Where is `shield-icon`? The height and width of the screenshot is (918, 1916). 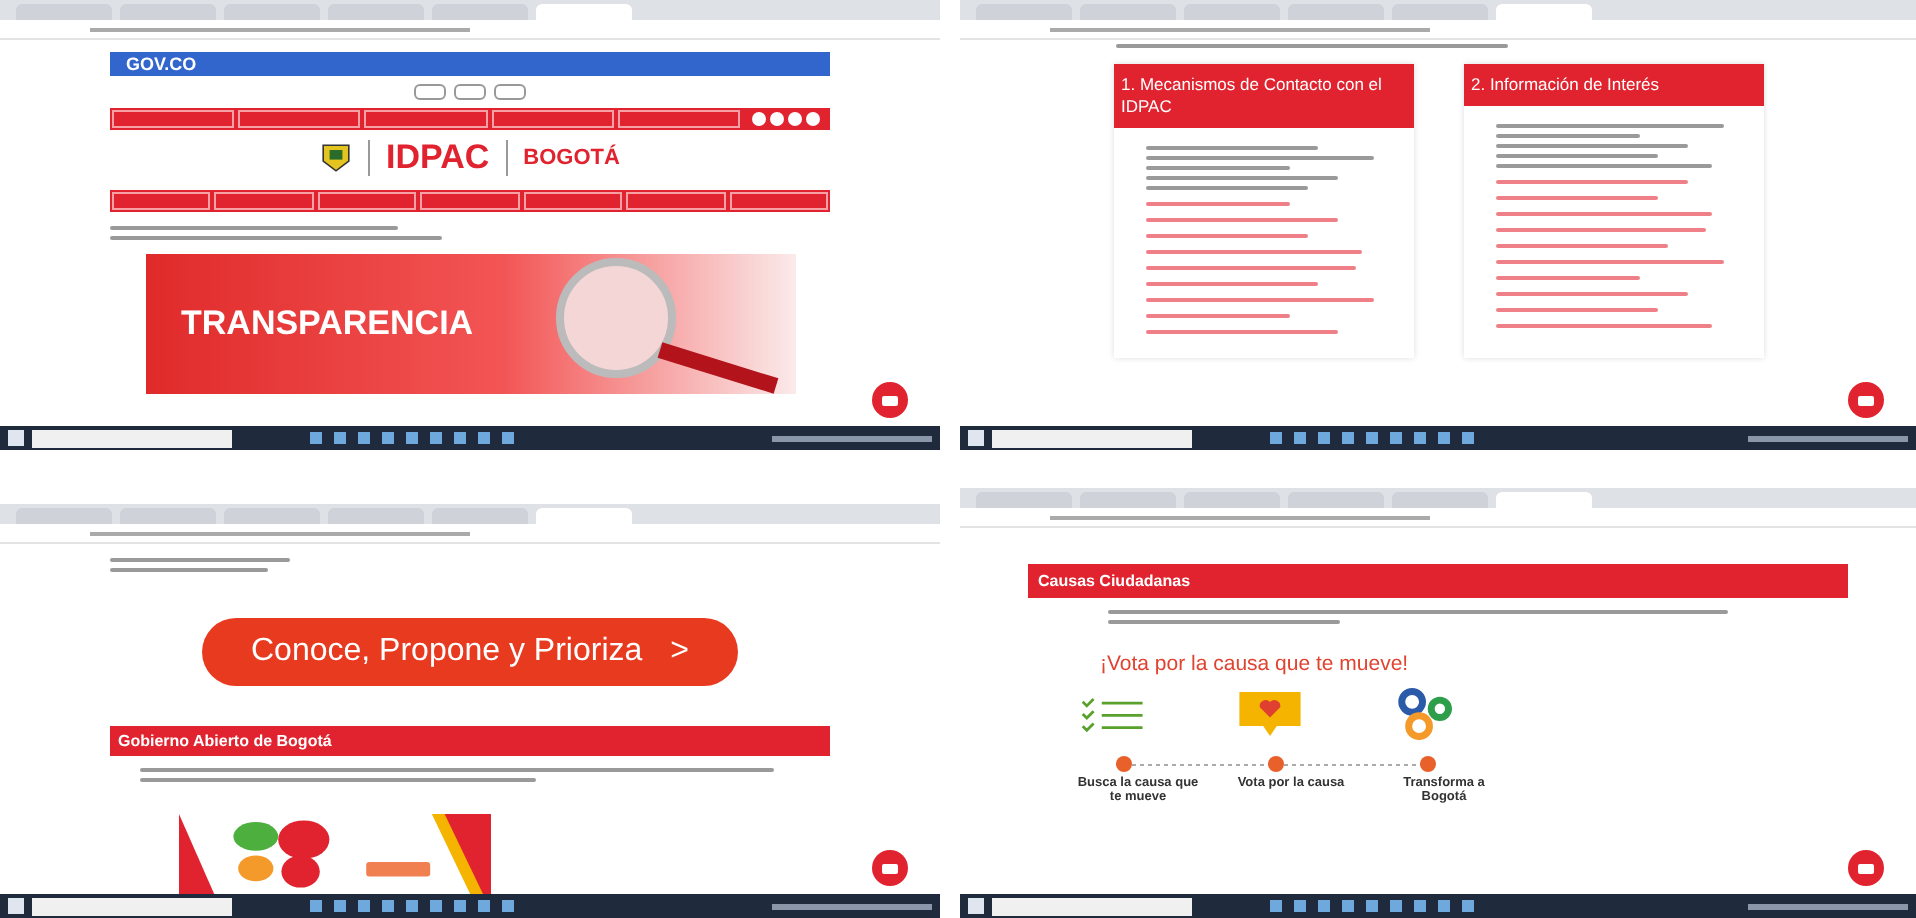 shield-icon is located at coordinates (336, 158).